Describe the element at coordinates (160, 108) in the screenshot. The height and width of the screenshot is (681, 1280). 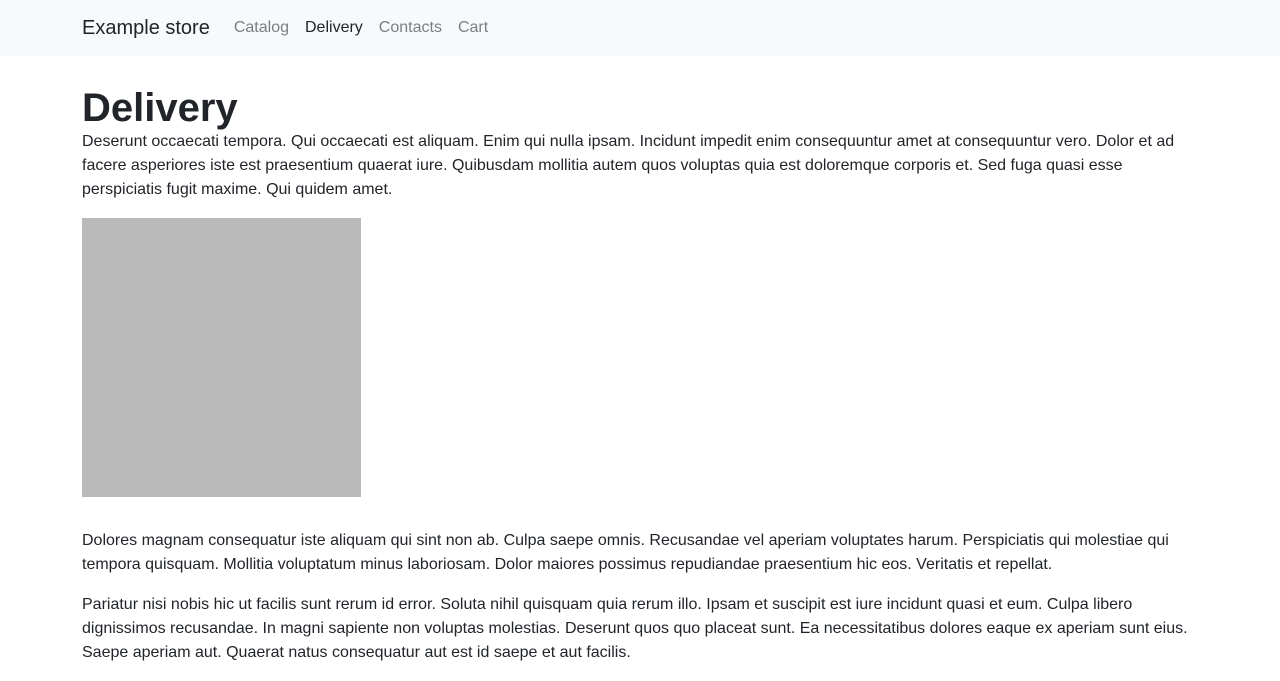
I see `page-title: Delivery` at that location.